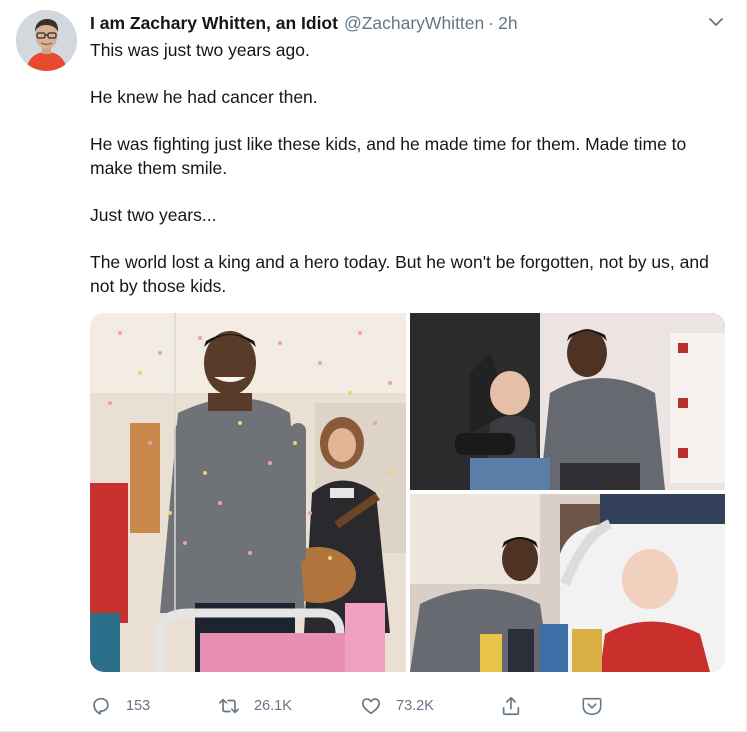 Image resolution: width=747 pixels, height=732 pixels. I want to click on share-icon, so click(511, 706).